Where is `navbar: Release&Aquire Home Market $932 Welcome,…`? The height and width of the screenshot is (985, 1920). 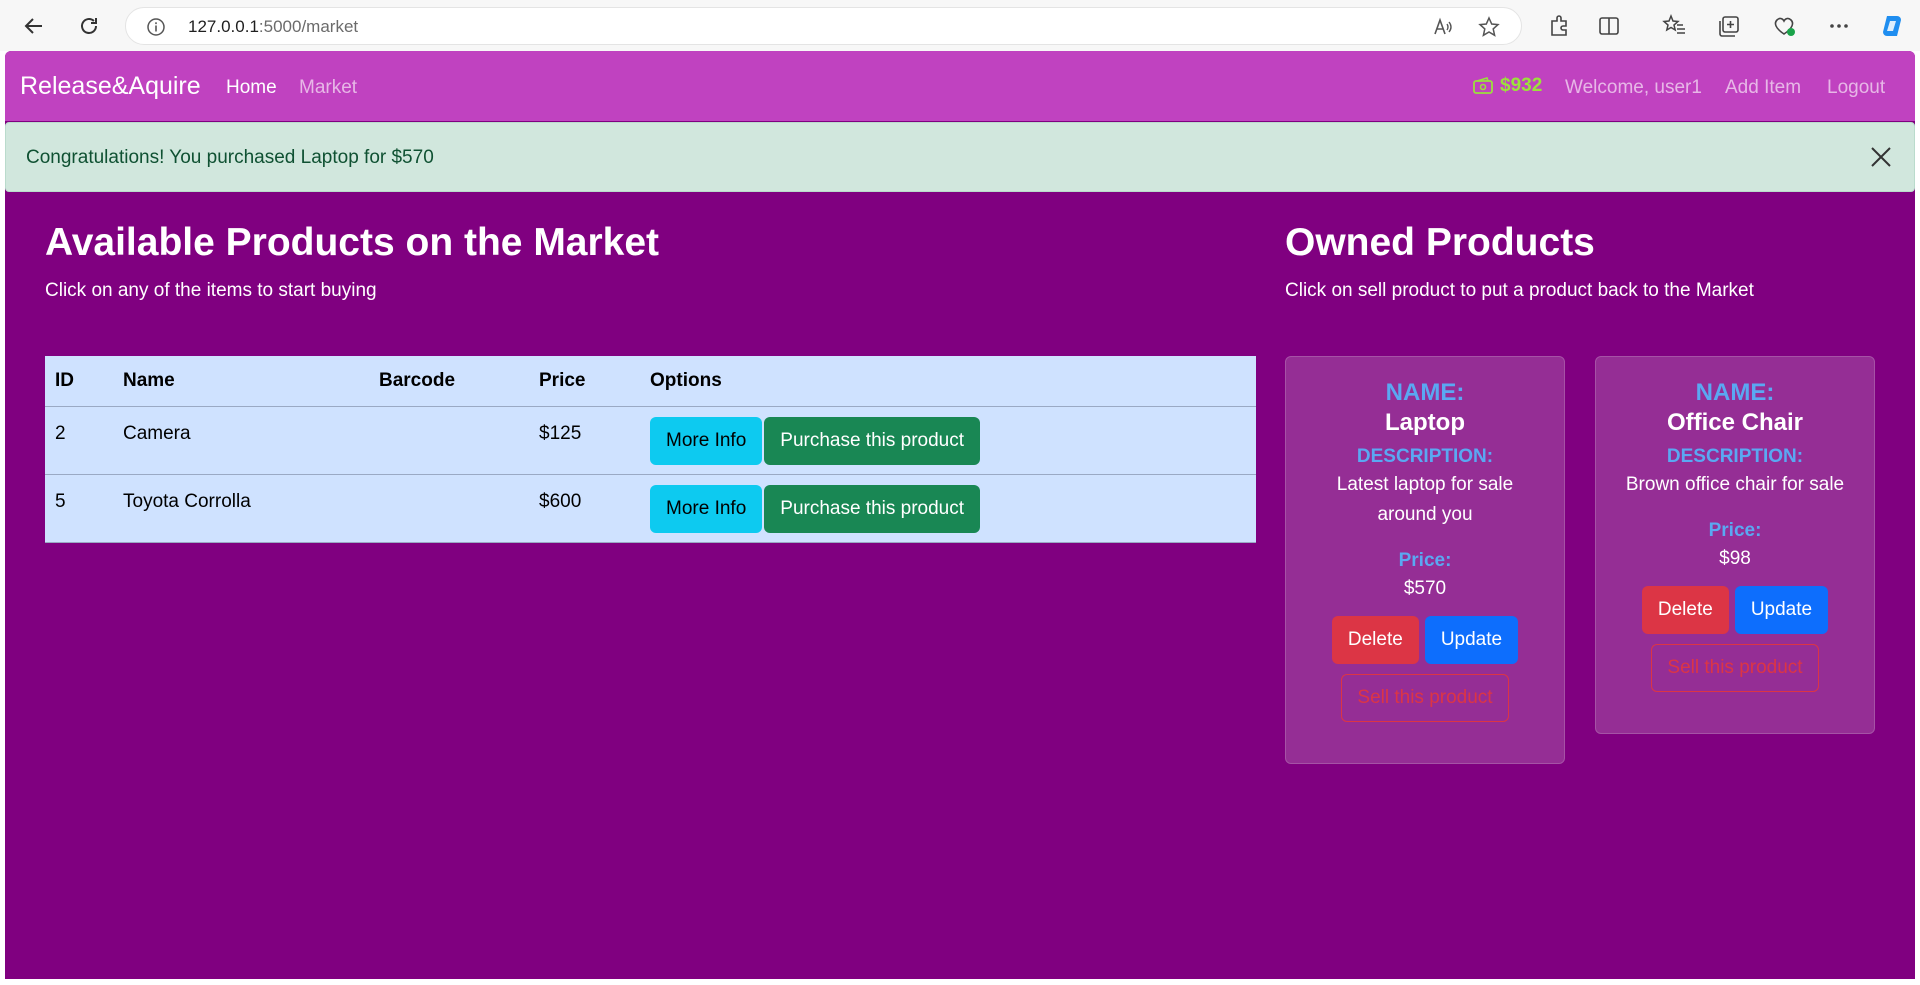
navbar: Release&Aquire Home Market $932 Welcome,… is located at coordinates (960, 86).